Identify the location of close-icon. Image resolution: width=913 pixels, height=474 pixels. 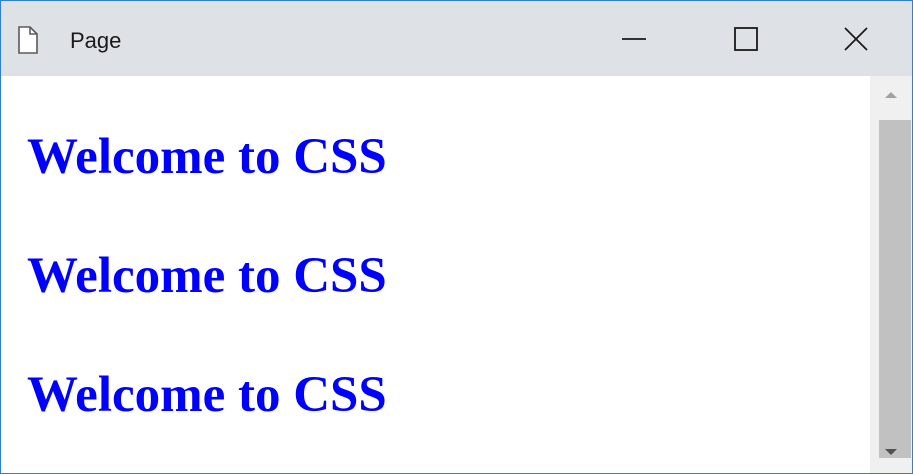
(856, 39).